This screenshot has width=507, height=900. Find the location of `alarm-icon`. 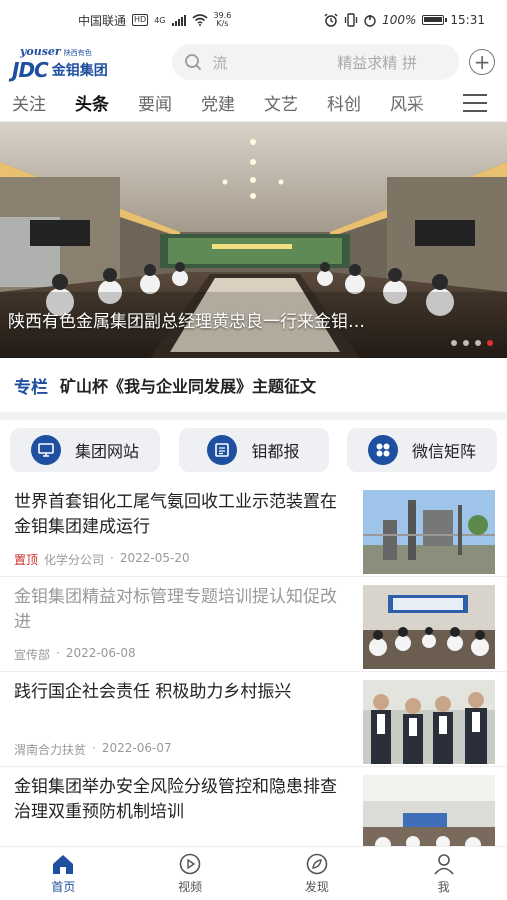

alarm-icon is located at coordinates (331, 20).